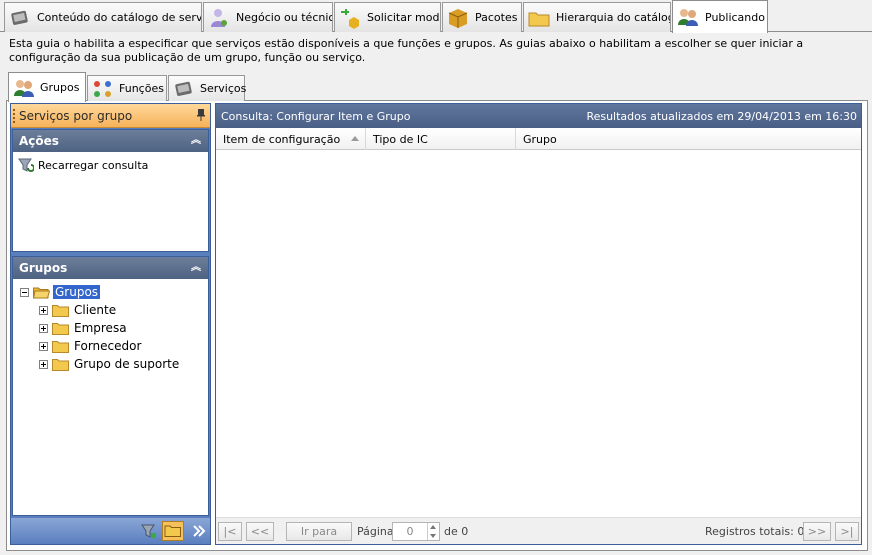 The image size is (872, 555). What do you see at coordinates (19, 17) in the screenshot?
I see `catalog-book-icon` at bounding box center [19, 17].